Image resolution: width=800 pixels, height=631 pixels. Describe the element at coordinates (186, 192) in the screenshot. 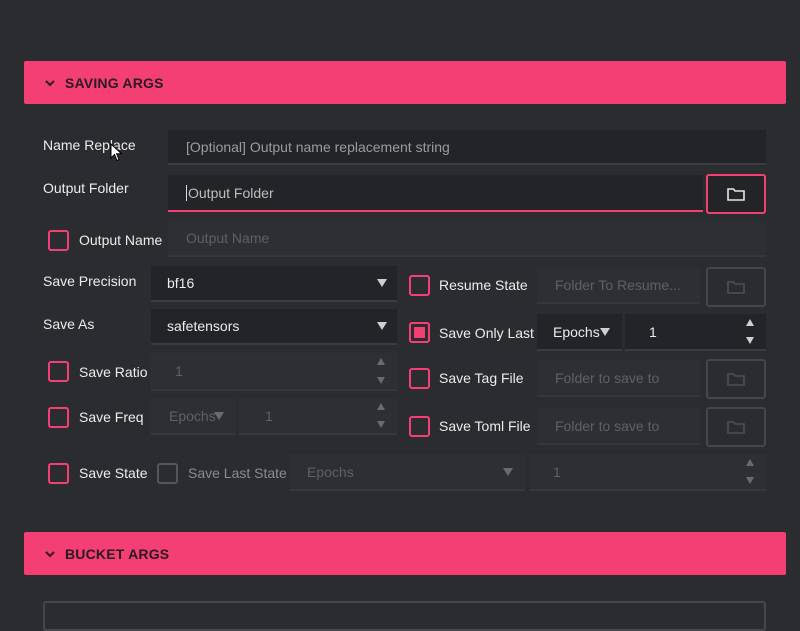

I see `text-cursor` at that location.